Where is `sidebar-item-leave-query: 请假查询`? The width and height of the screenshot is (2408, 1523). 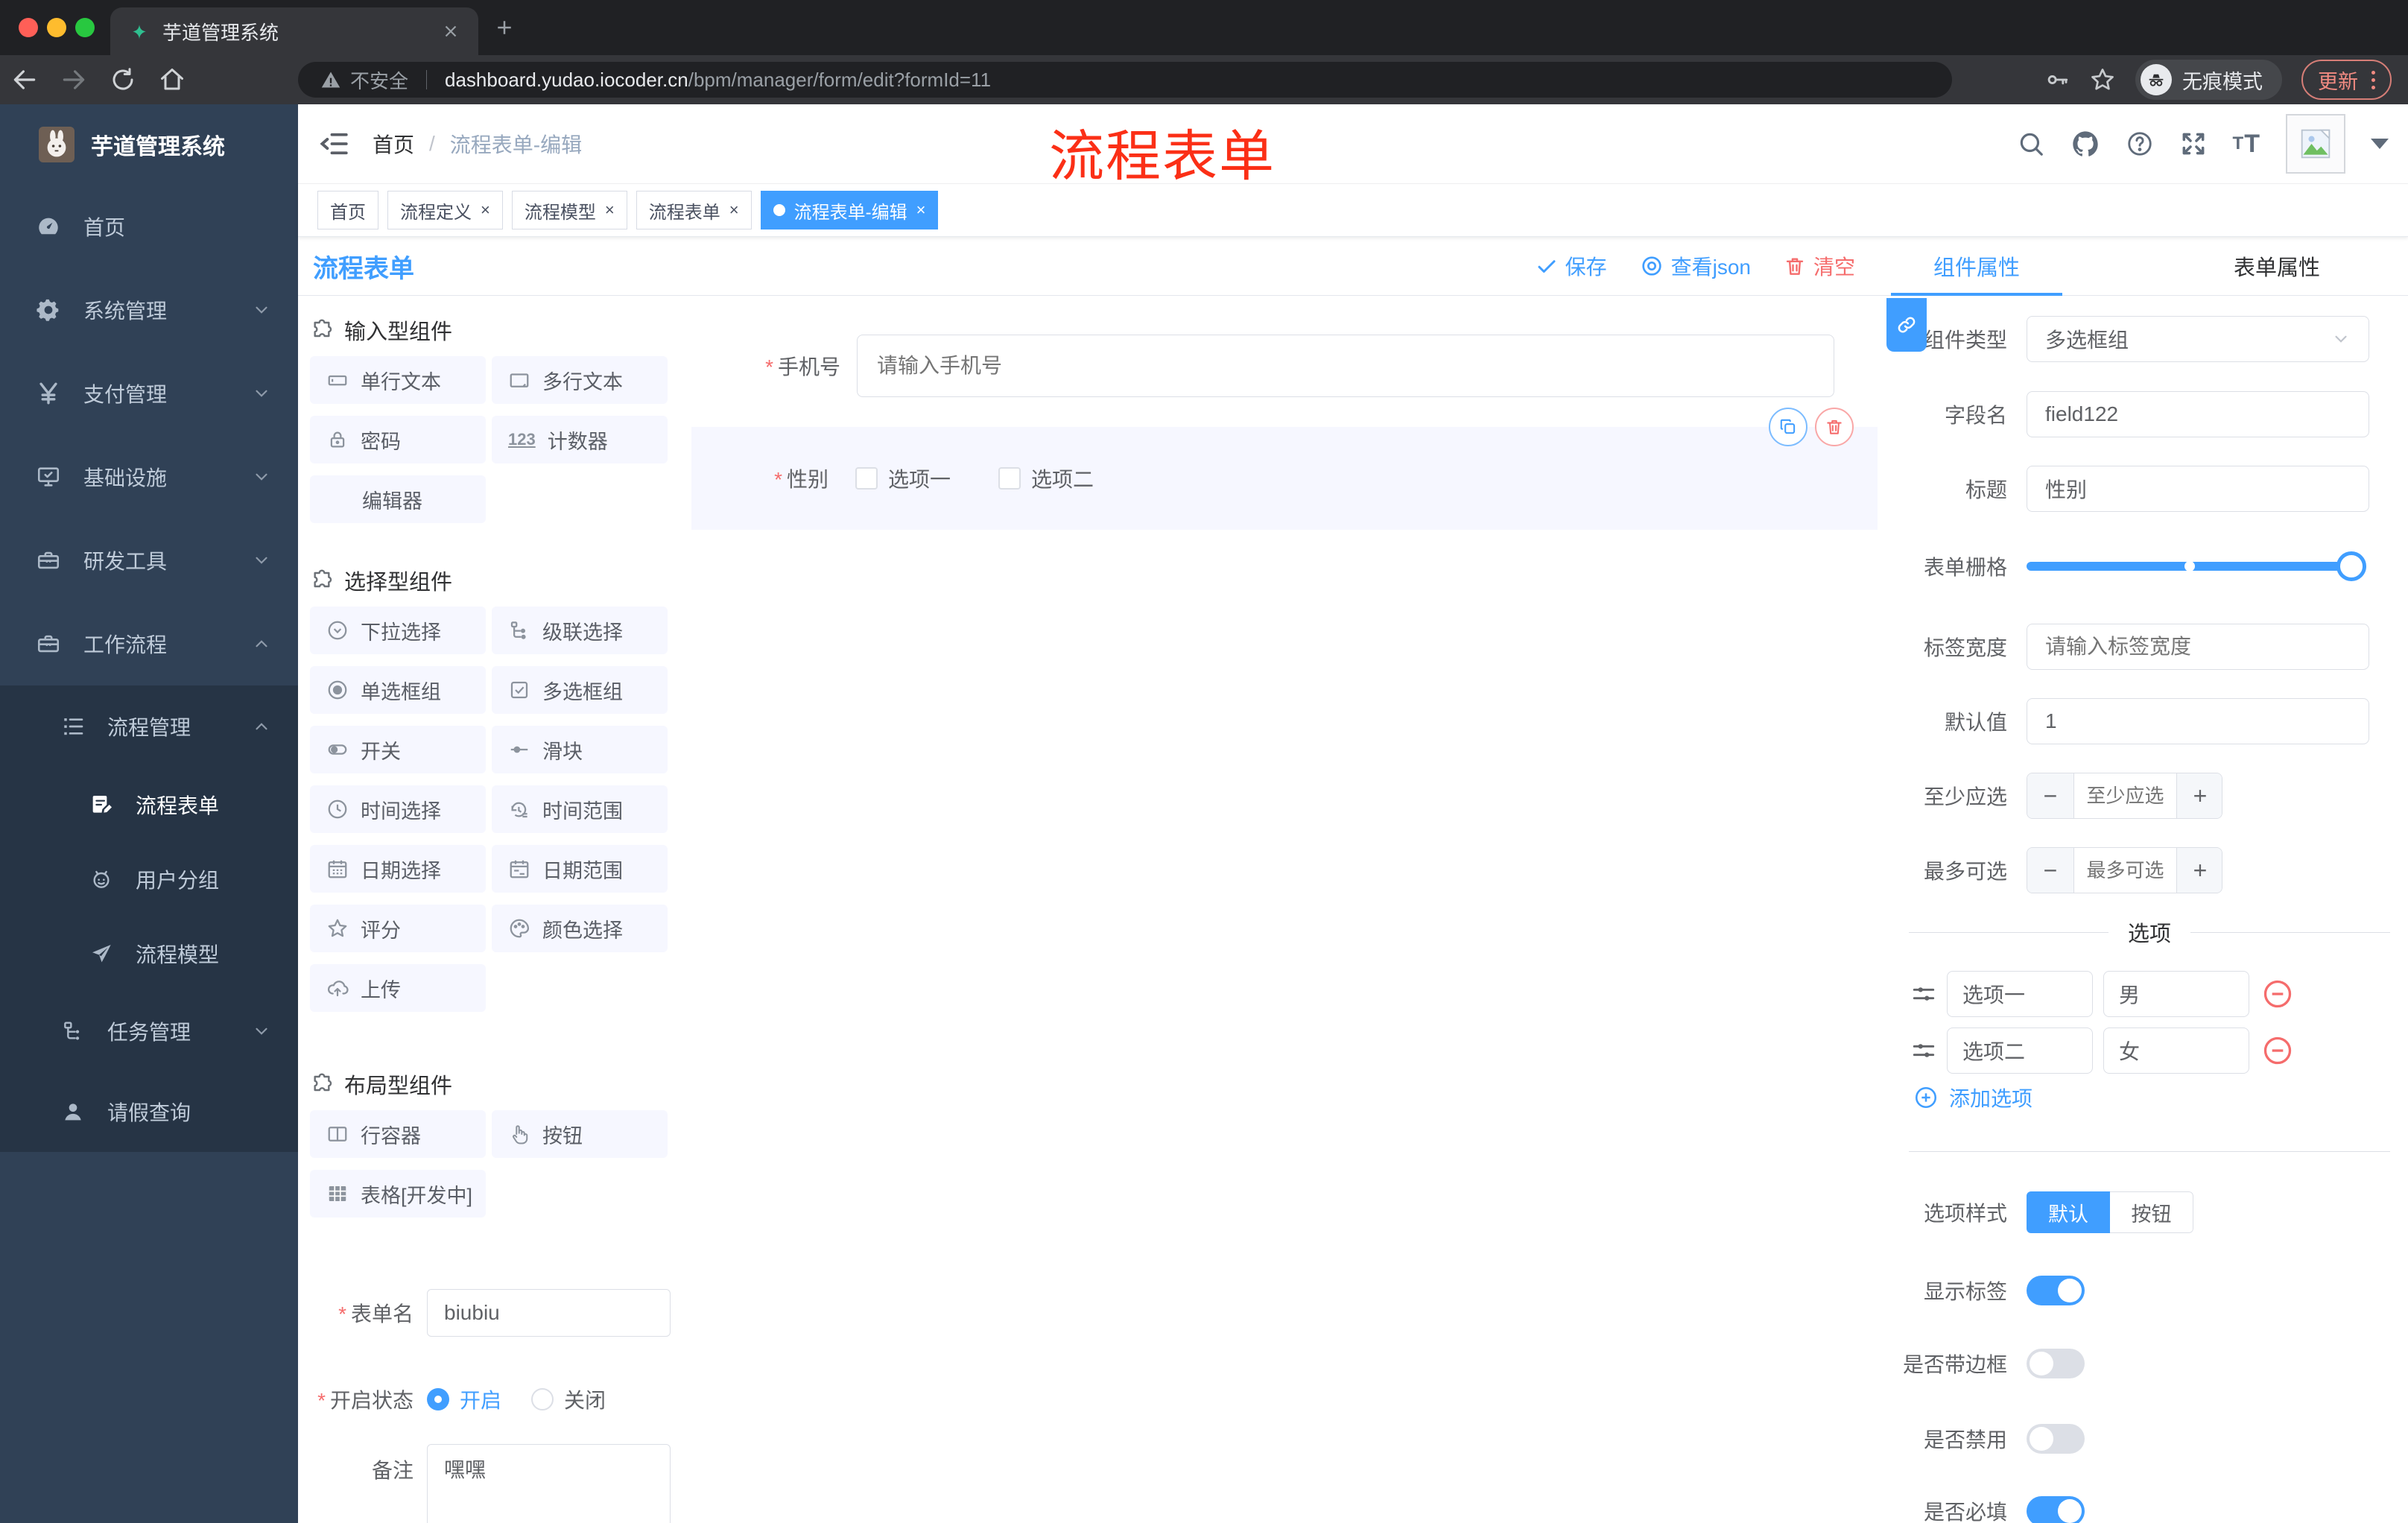
sidebar-item-leave-query: 请假查询 is located at coordinates (149, 1111).